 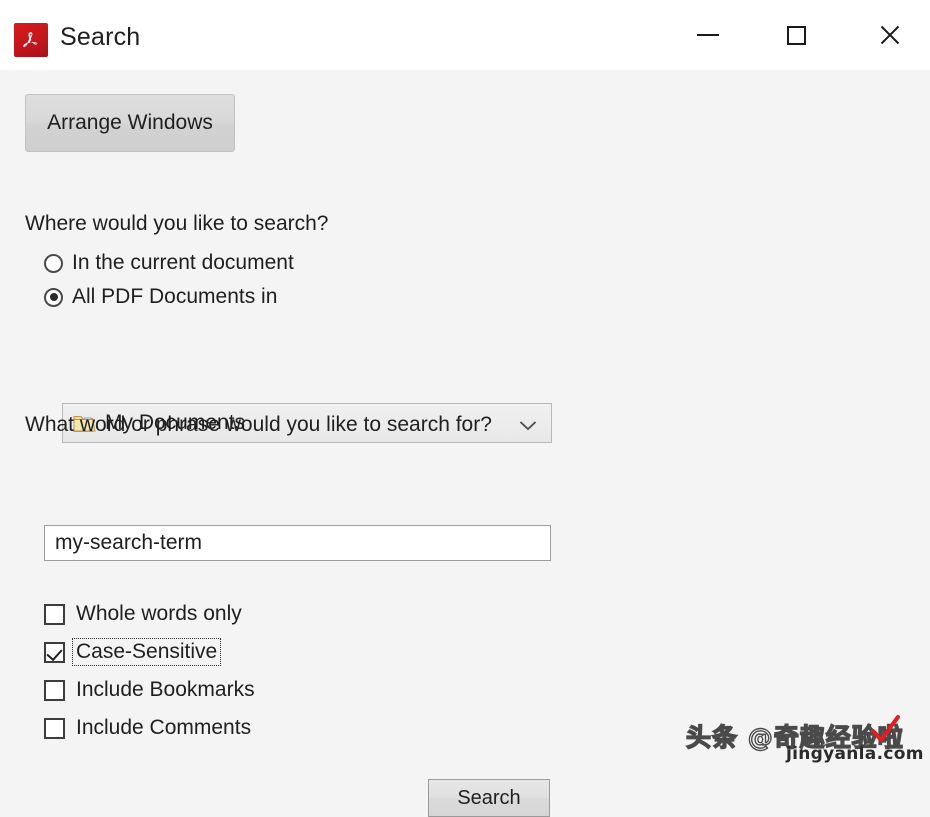 I want to click on watermark-main-text: 头条 @奇趣经验啦, so click(x=794, y=737).